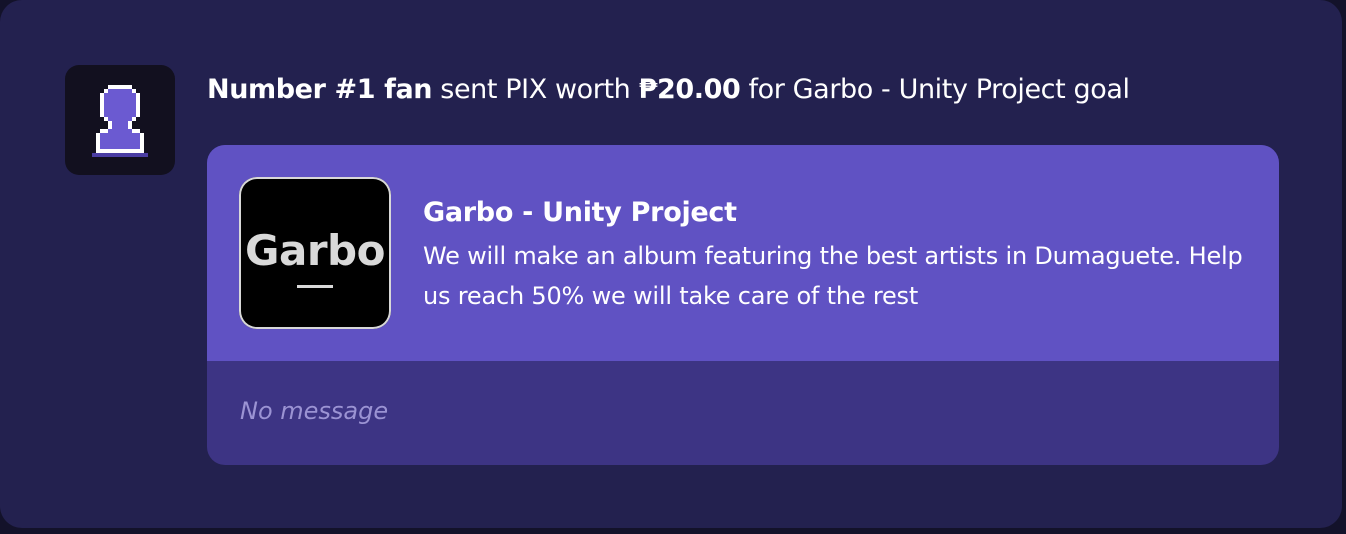 The image size is (1346, 534). Describe the element at coordinates (580, 212) in the screenshot. I see `goal-title: Garbo - Unity Project` at that location.